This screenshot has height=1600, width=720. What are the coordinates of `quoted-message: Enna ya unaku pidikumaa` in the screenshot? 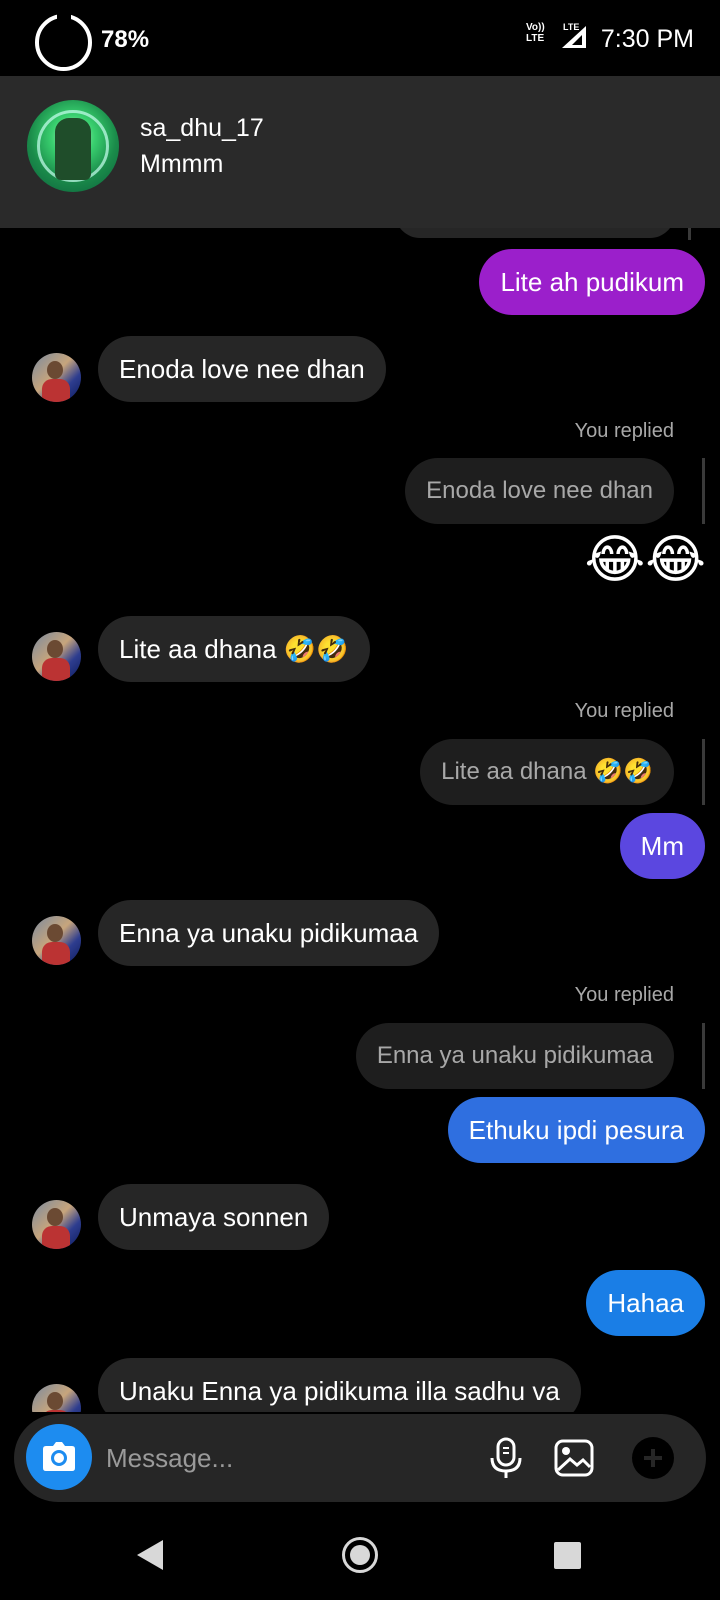 It's located at (514, 1056).